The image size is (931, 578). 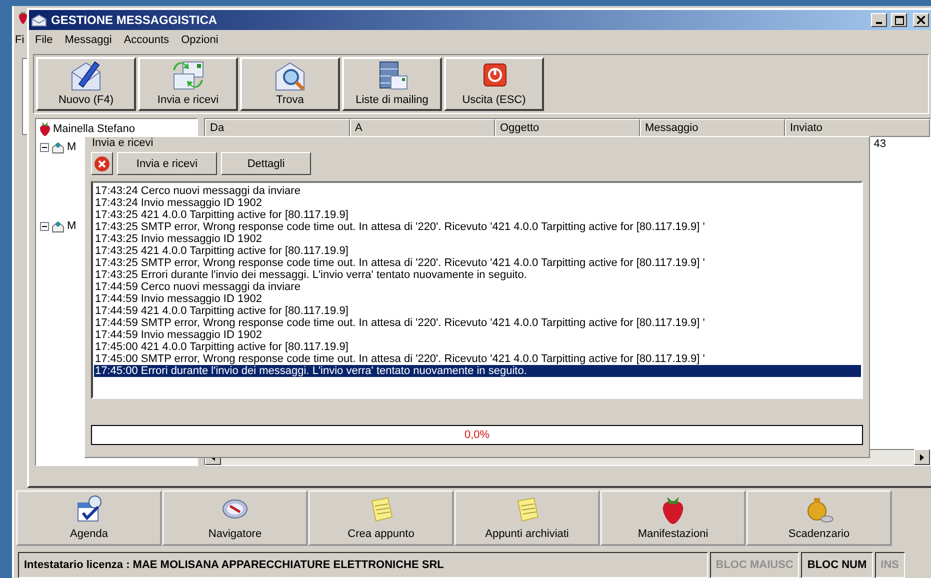 What do you see at coordinates (477, 311) in the screenshot?
I see `log-line: 17:44:59 421 4.0.0 Tarpitting active for [80.117.19.9]` at bounding box center [477, 311].